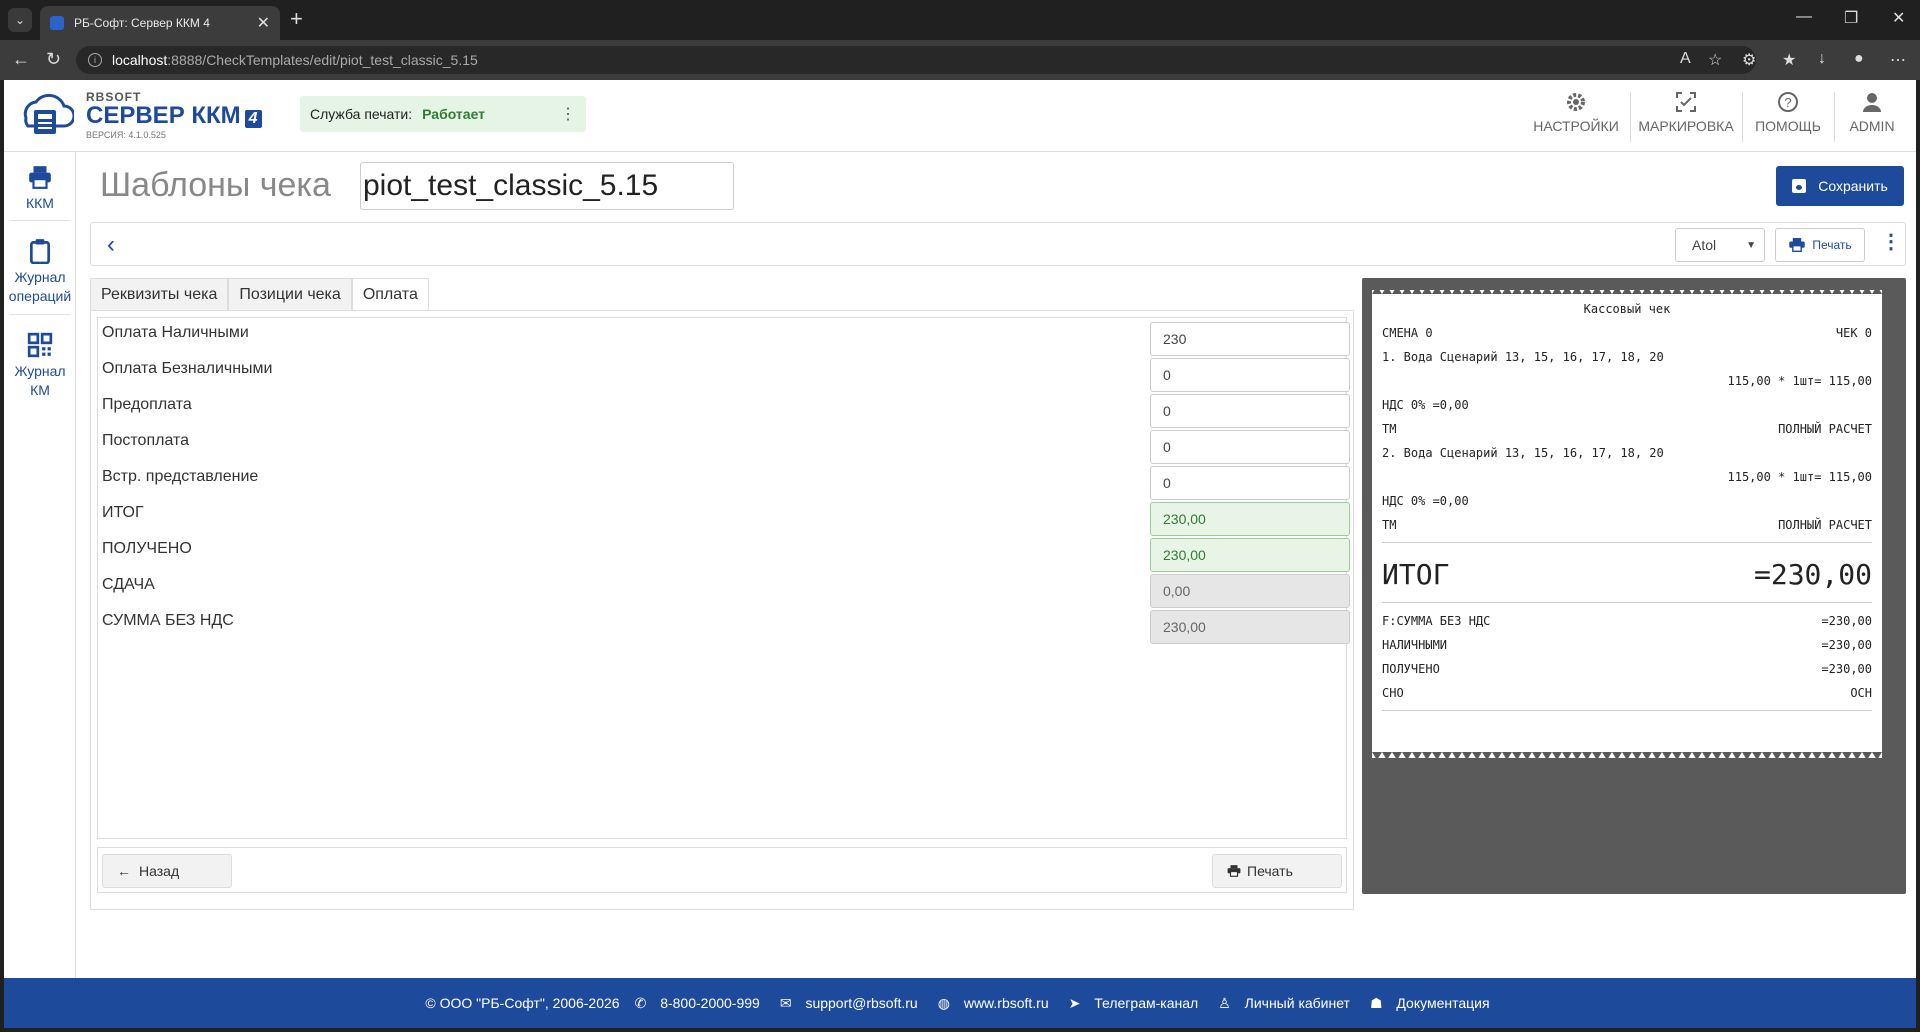  Describe the element at coordinates (1627, 501) in the screenshot. I see `receipt-line: НДС 0% =0,00` at that location.